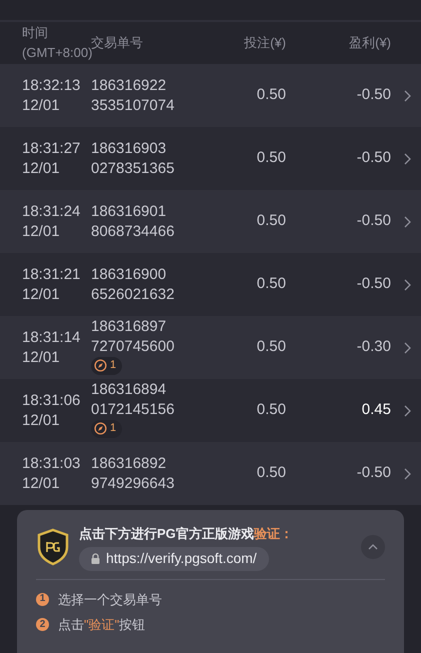  I want to click on transaction-id: 186316901 8068734466, so click(133, 222).